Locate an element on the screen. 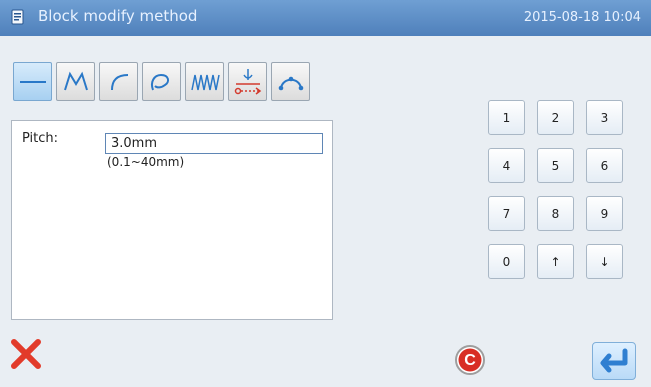 The height and width of the screenshot is (387, 651). enter-button is located at coordinates (614, 361).